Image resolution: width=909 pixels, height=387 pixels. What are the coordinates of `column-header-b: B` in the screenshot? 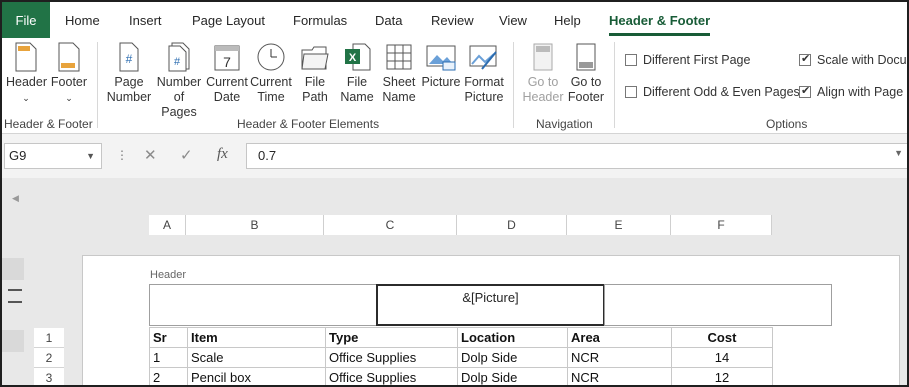 It's located at (255, 225).